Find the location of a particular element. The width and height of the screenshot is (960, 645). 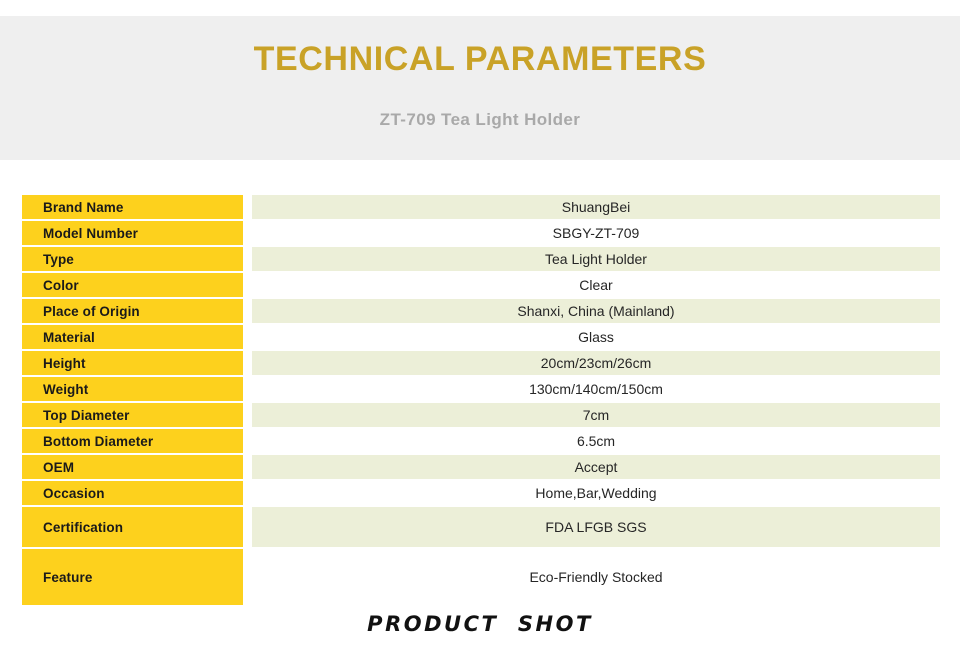

spec-label: OEM is located at coordinates (132, 467).